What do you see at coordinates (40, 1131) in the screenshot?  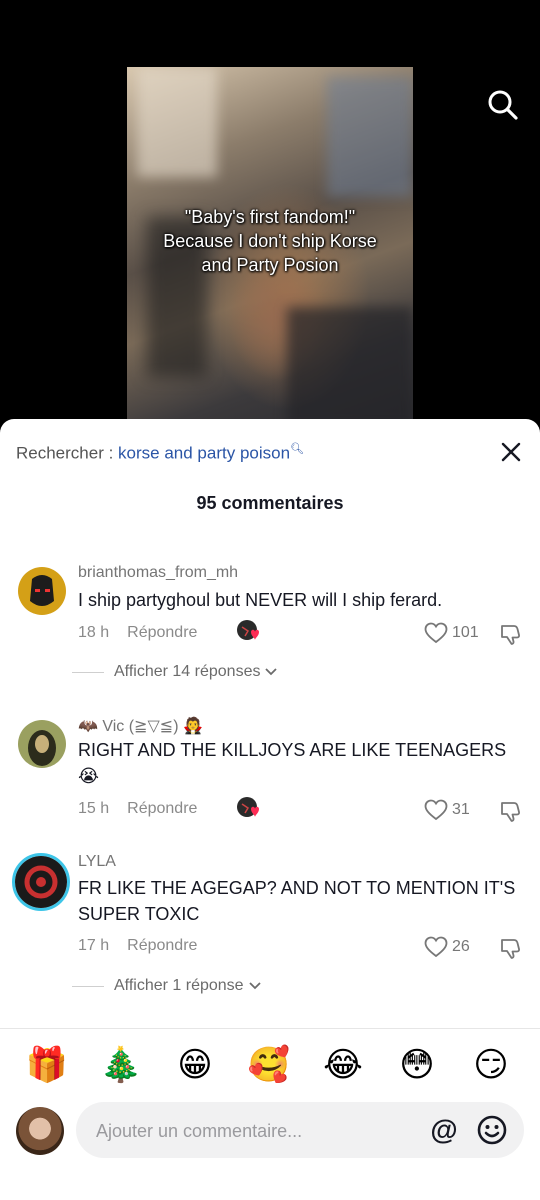 I see `current-user-avatar` at bounding box center [40, 1131].